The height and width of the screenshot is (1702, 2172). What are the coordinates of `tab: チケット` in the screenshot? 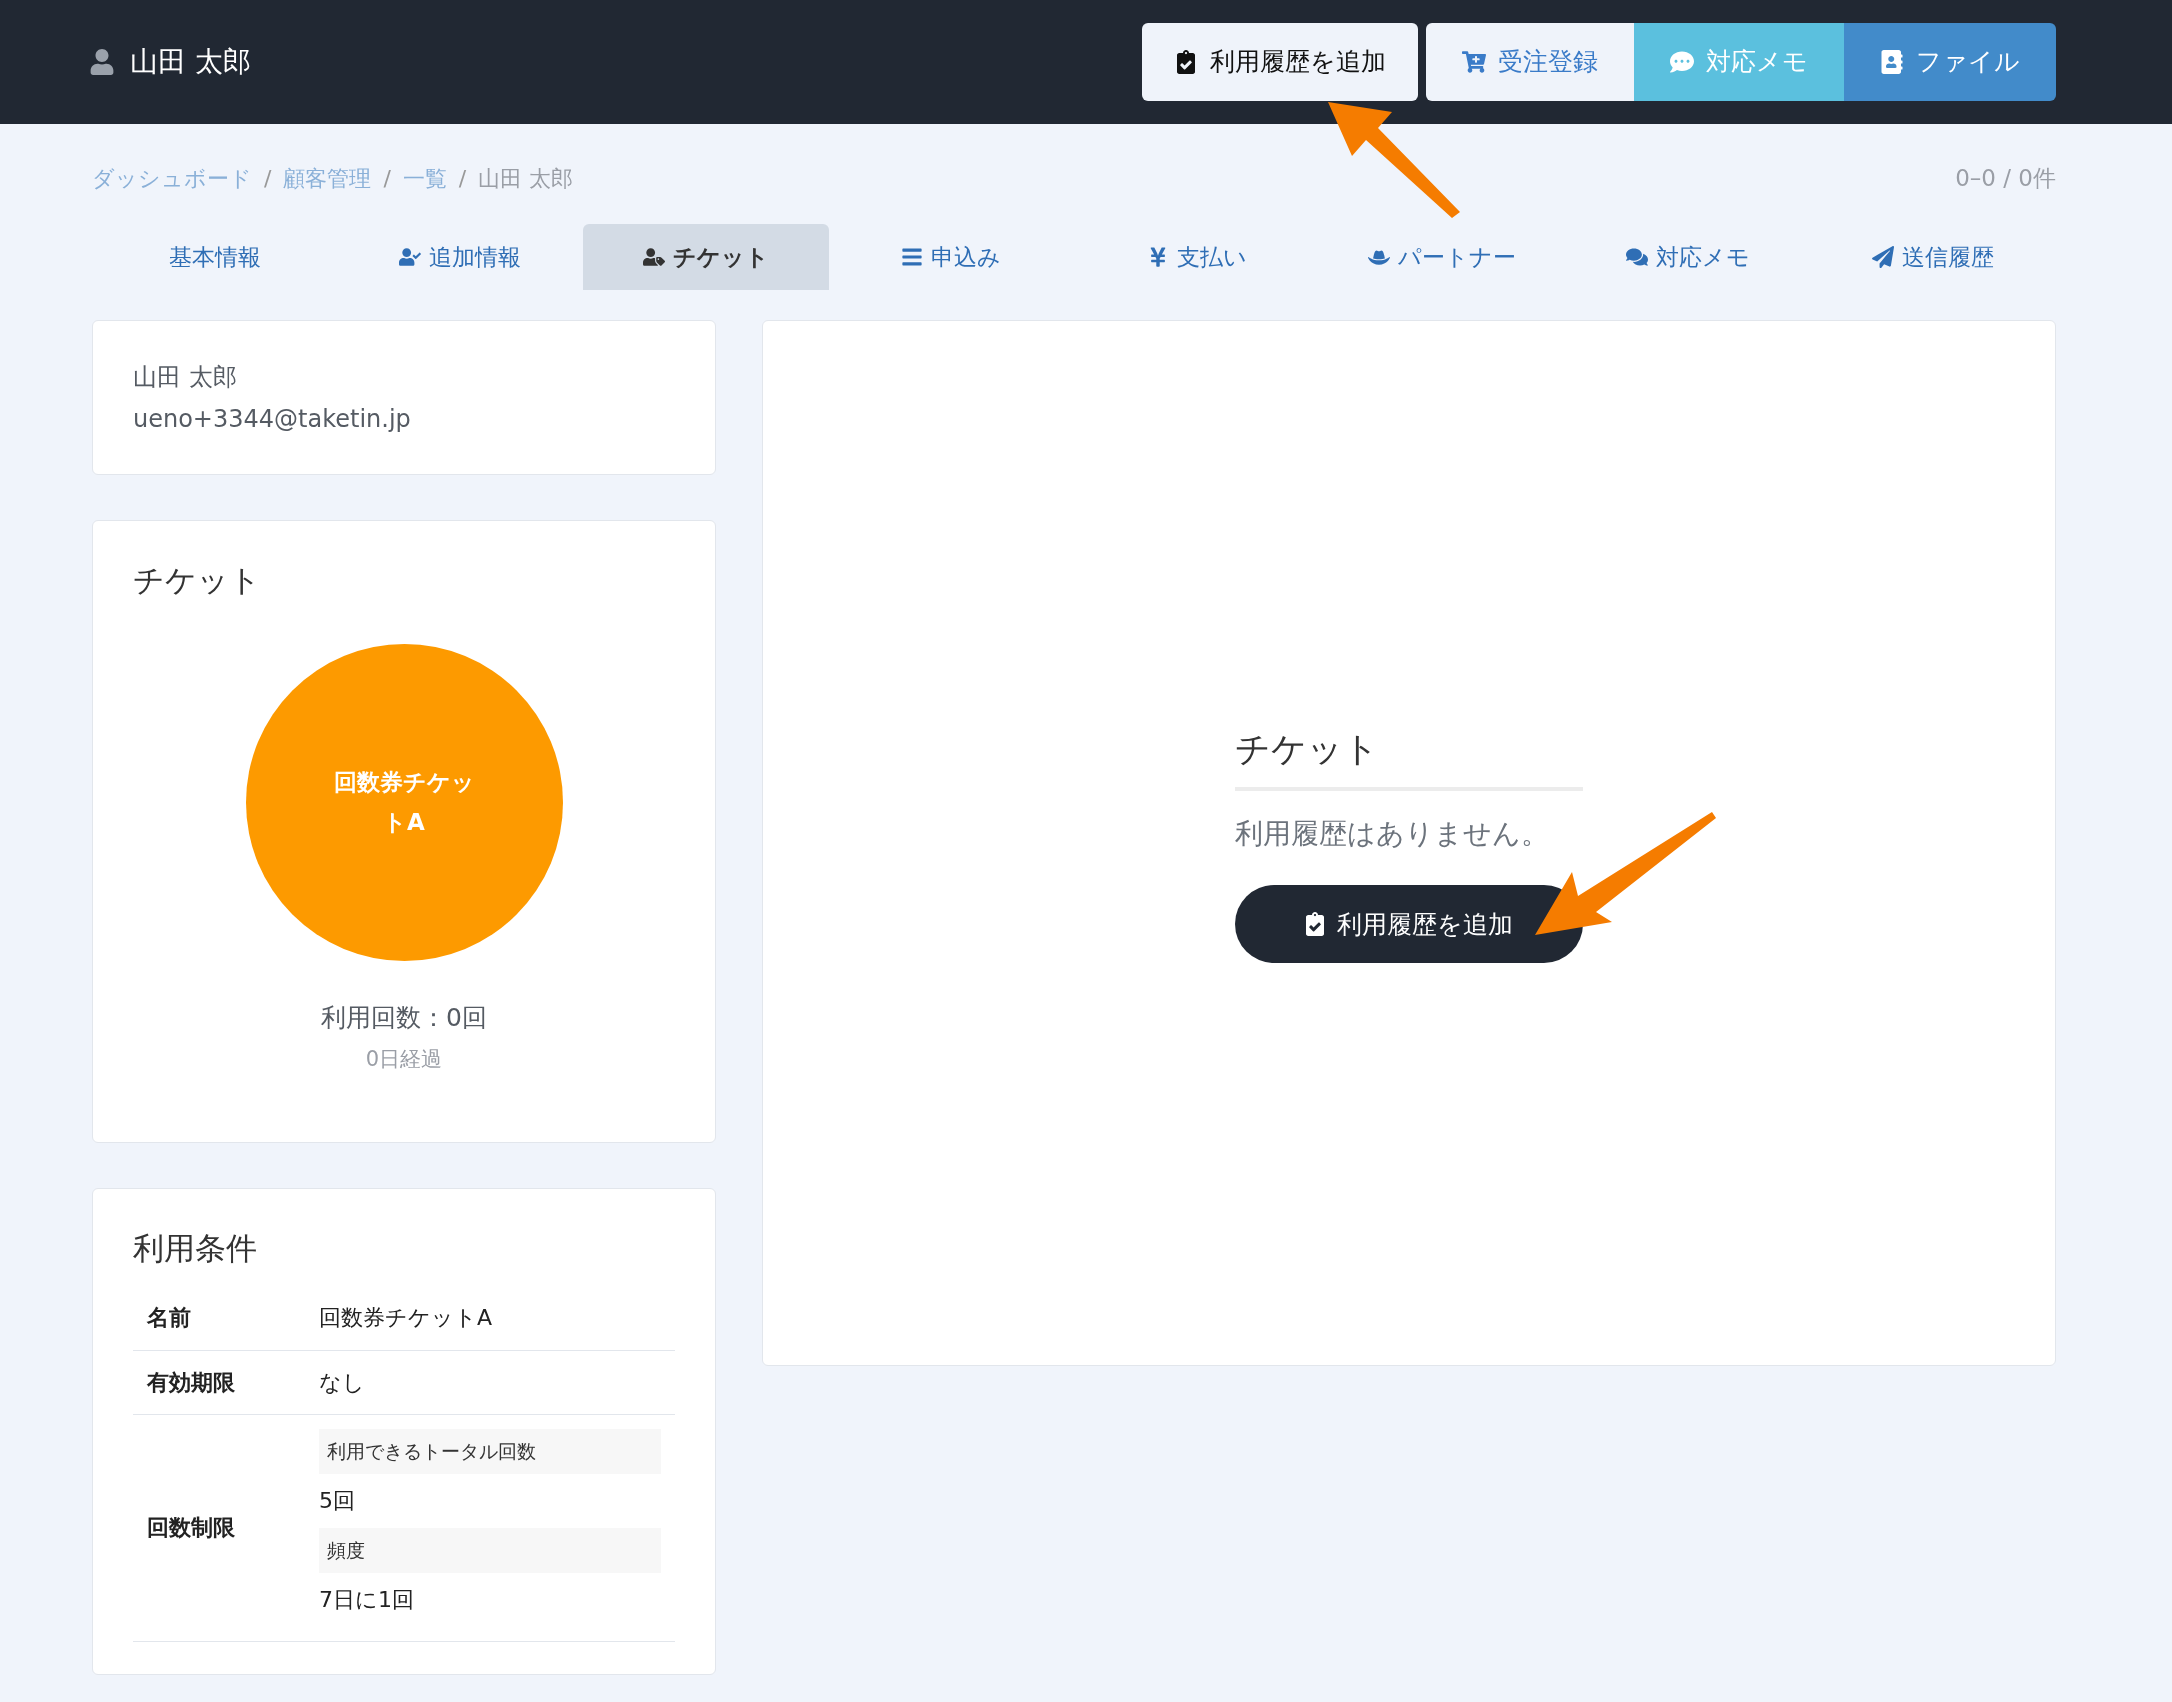 It's located at (706, 257).